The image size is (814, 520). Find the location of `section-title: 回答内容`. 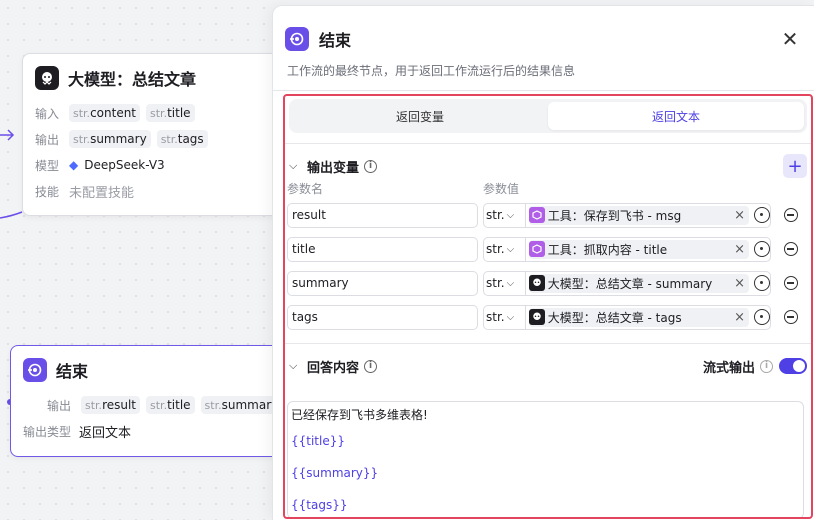

section-title: 回答内容 is located at coordinates (333, 368).